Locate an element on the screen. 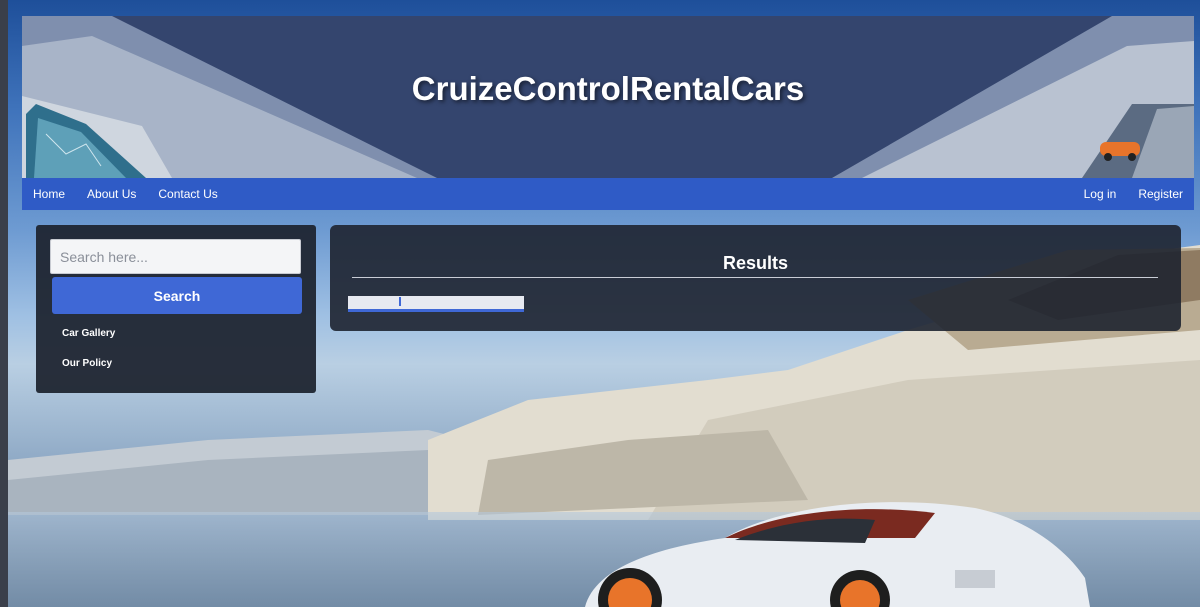 The width and height of the screenshot is (1200, 607). nav-left-group: Home About Us Contact Us is located at coordinates (125, 194).